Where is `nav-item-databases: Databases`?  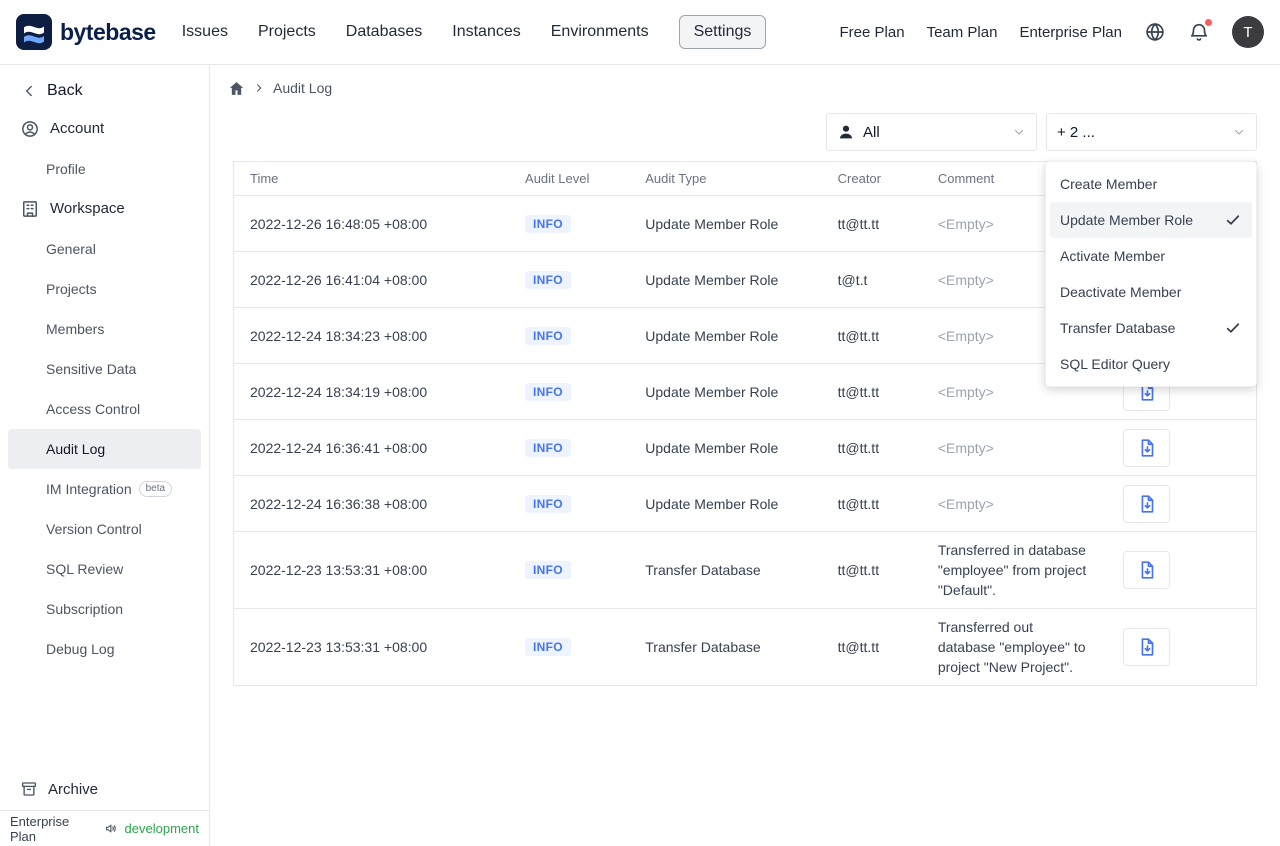
nav-item-databases: Databases is located at coordinates (384, 32).